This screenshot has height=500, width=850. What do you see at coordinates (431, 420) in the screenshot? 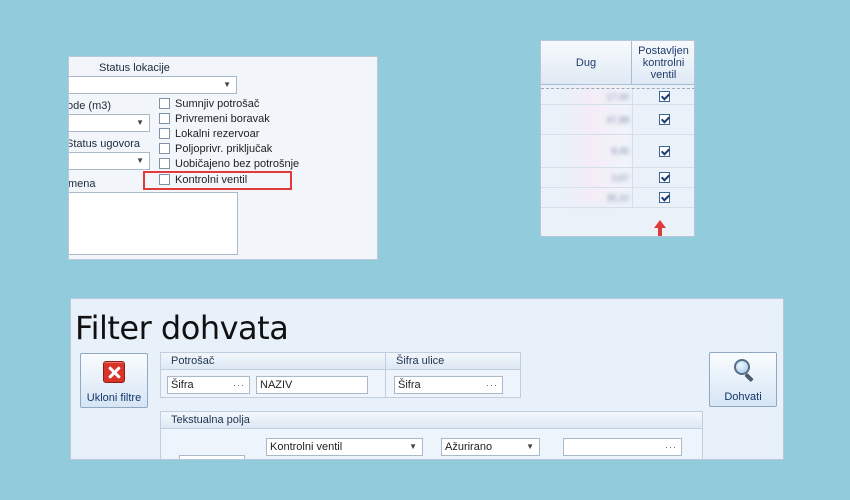
I see `group-title: Tekstualna polja` at bounding box center [431, 420].